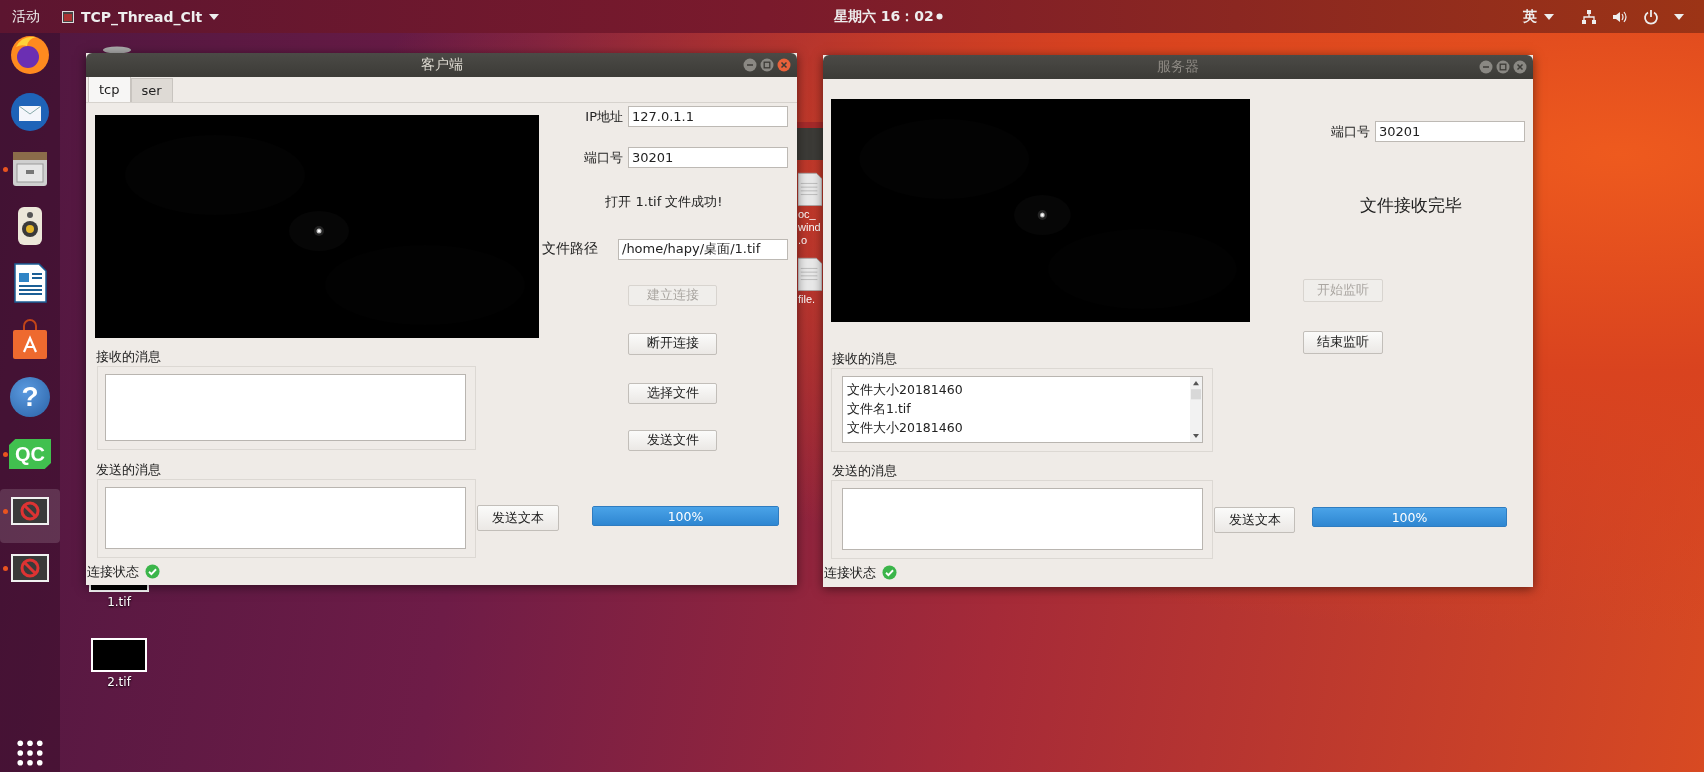  What do you see at coordinates (708, 116) in the screenshot?
I see `ip-field: 127.0.1.1` at bounding box center [708, 116].